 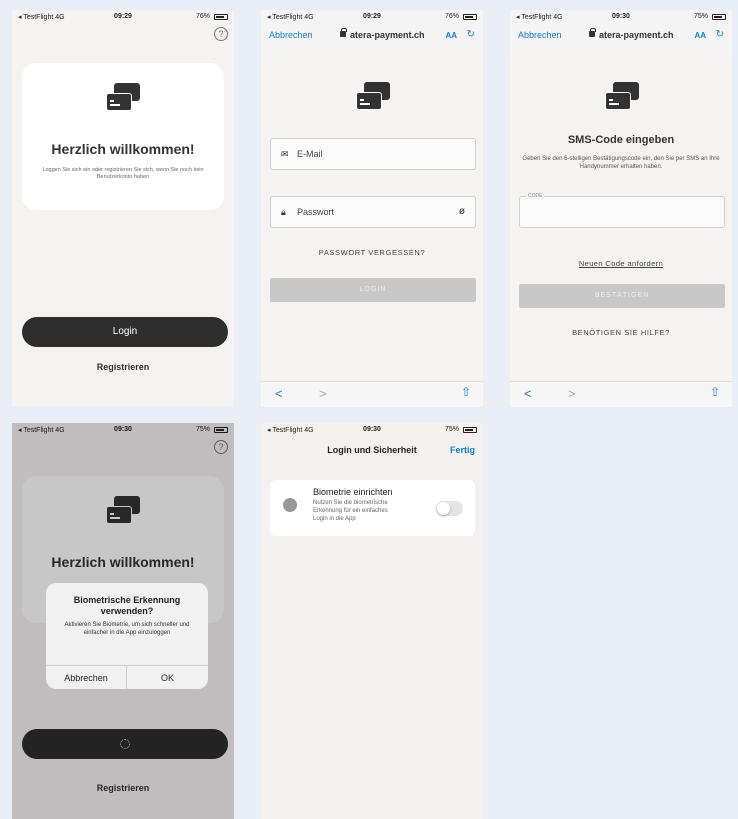 What do you see at coordinates (353, 492) in the screenshot?
I see `biometric-title: Biometrie einrichten` at bounding box center [353, 492].